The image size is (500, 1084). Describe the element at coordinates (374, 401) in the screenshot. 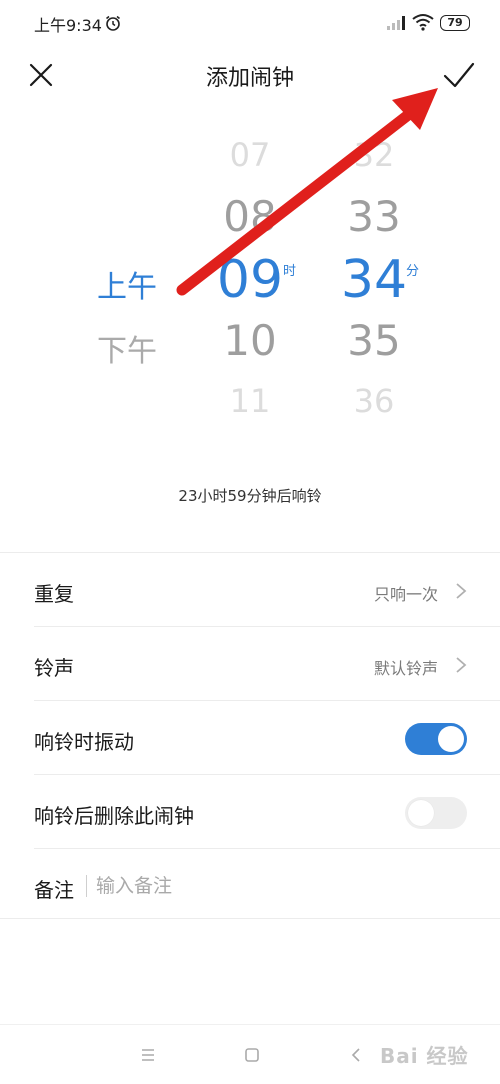

I see `minute-option: 36` at that location.